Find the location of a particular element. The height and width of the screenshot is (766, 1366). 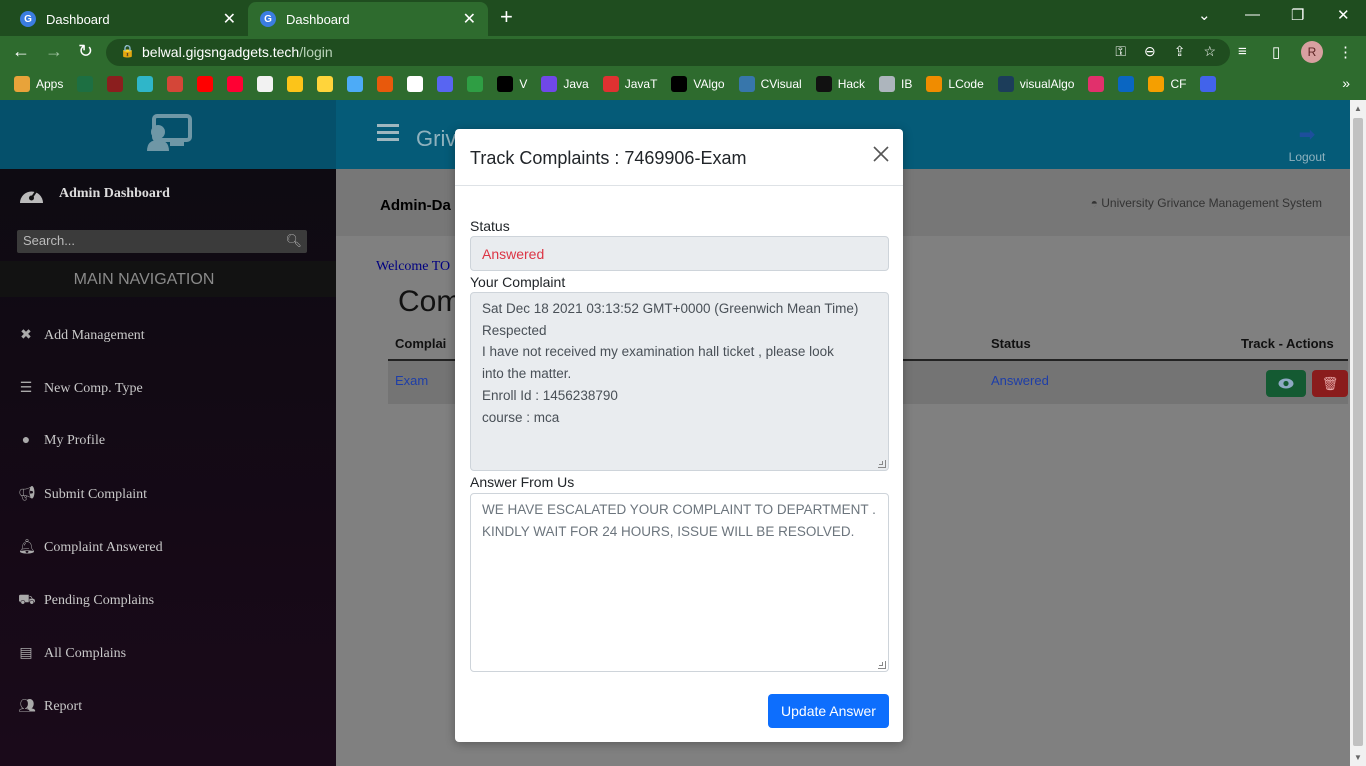

reload-icon: ↻ is located at coordinates (85, 51).